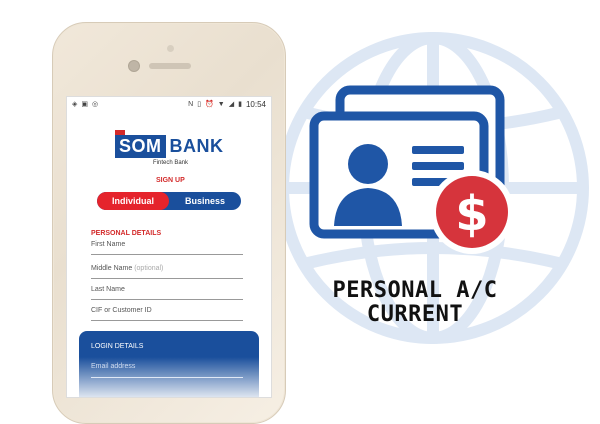 The height and width of the screenshot is (424, 600). I want to click on last-name-field: Last Name, so click(167, 293).